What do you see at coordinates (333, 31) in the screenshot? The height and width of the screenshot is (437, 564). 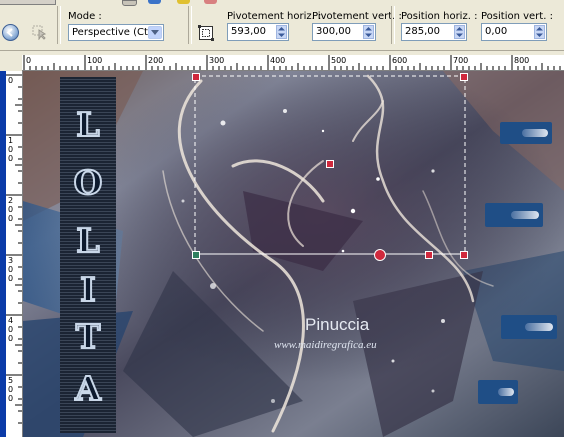 I see `pivot-vert-value: 300,00` at bounding box center [333, 31].